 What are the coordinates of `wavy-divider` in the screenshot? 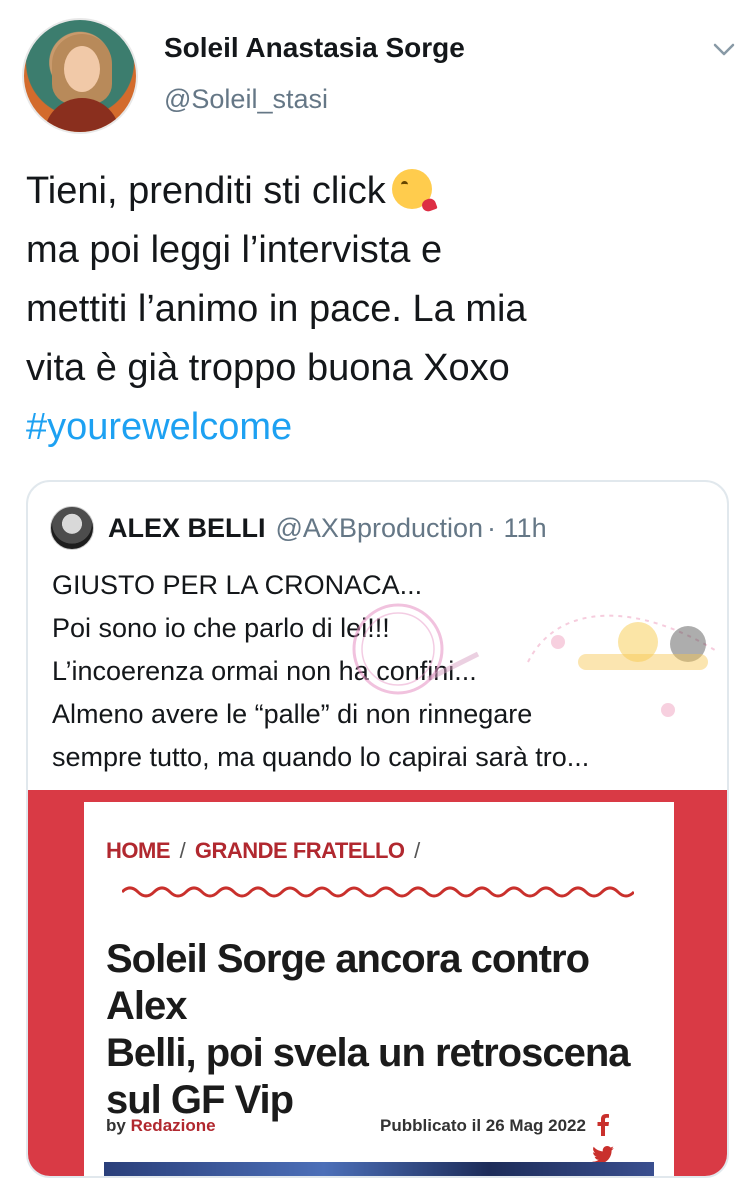 It's located at (378, 892).